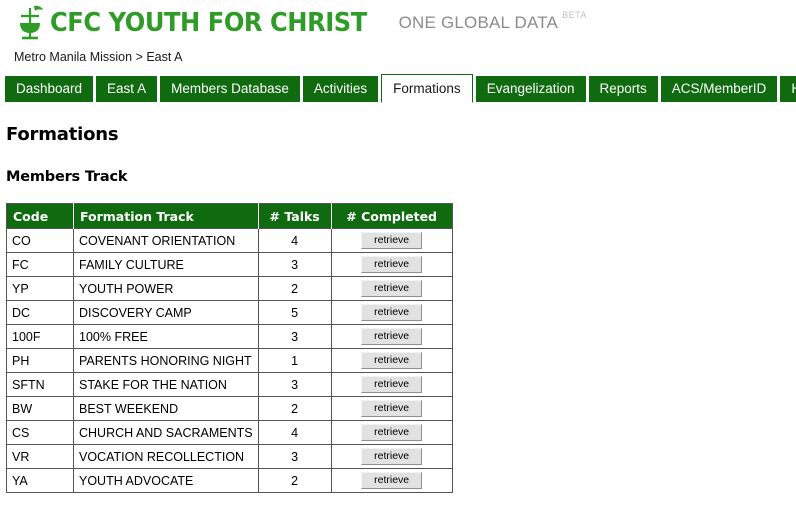 Image resolution: width=796 pixels, height=531 pixels. Describe the element at coordinates (67, 177) in the screenshot. I see `section-title: Members Track` at that location.